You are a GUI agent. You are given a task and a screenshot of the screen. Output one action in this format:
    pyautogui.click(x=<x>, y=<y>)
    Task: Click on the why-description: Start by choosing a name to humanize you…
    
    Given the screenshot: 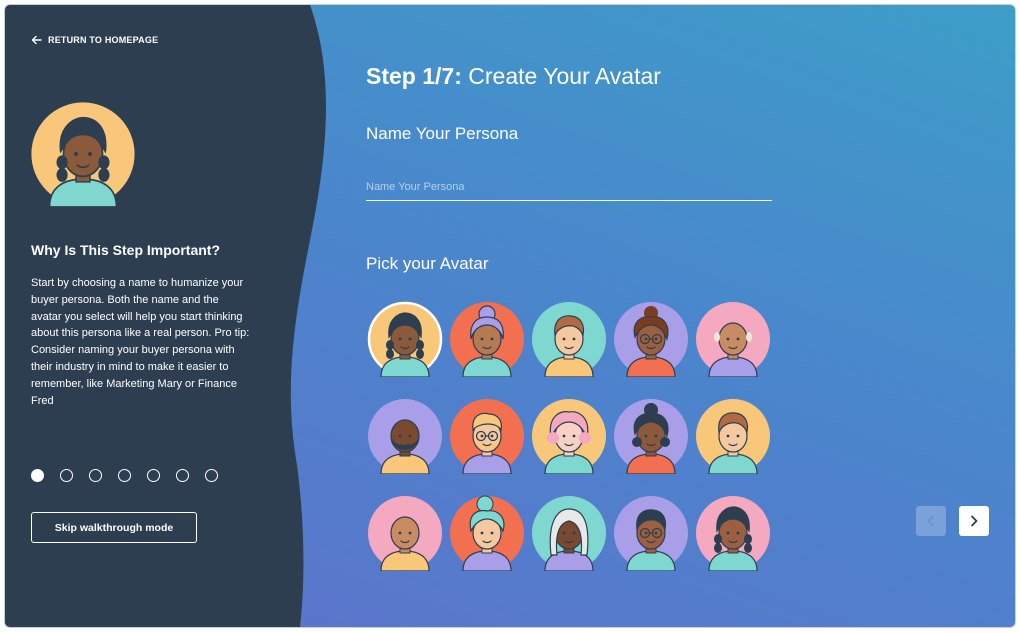 What is the action you would take?
    pyautogui.click(x=140, y=342)
    